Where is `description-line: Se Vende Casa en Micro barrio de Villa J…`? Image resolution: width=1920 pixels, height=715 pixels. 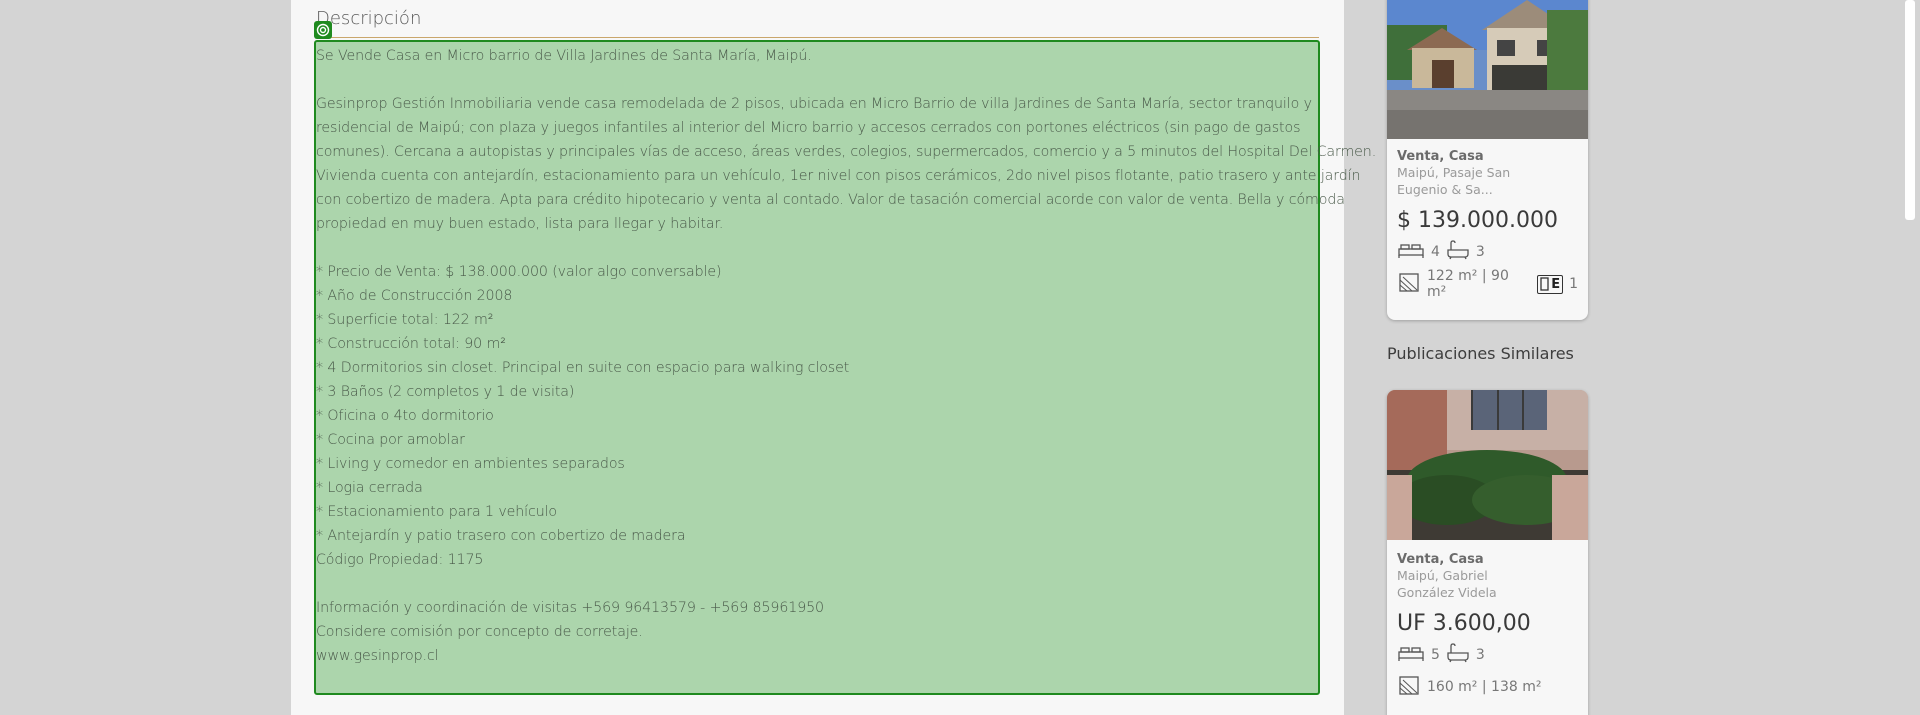 description-line: Se Vende Casa en Micro barrio de Villa J… is located at coordinates (564, 56).